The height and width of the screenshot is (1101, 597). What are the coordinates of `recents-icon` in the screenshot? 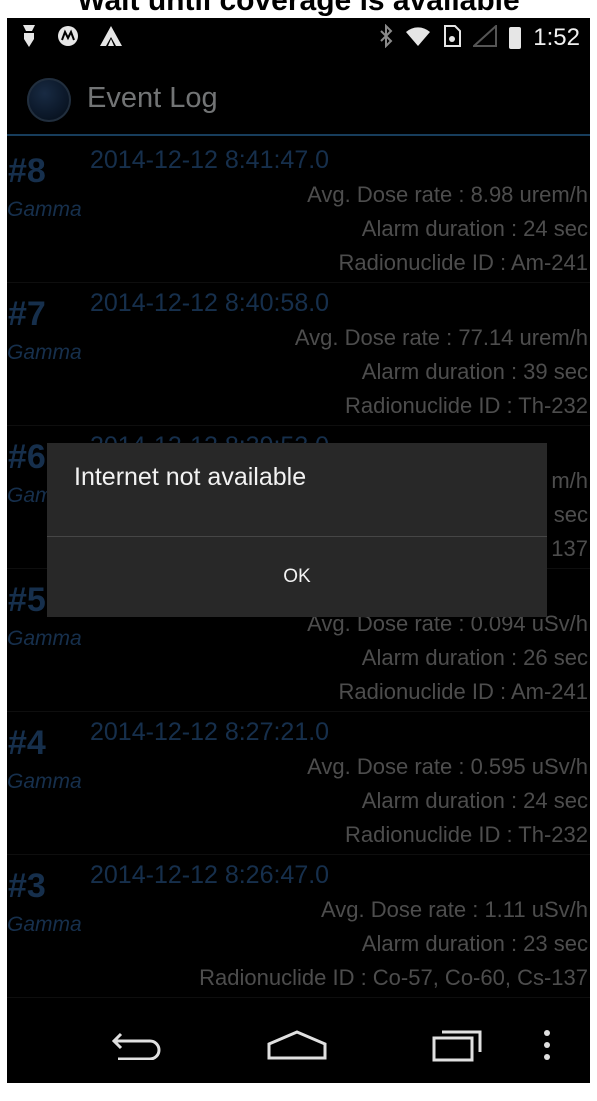 It's located at (457, 1047).